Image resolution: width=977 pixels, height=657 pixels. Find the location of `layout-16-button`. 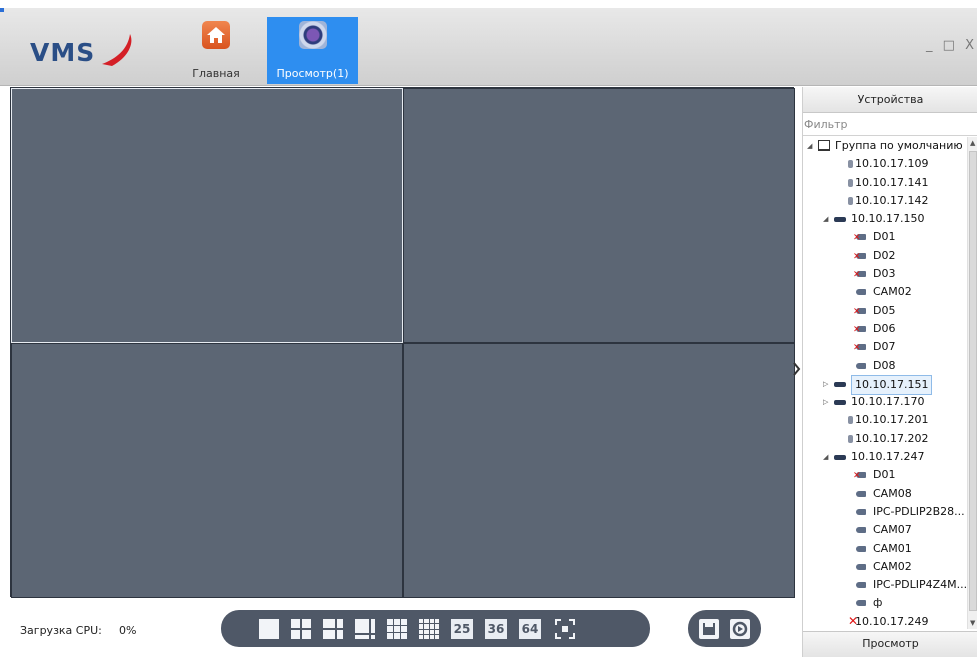

layout-16-button is located at coordinates (429, 629).